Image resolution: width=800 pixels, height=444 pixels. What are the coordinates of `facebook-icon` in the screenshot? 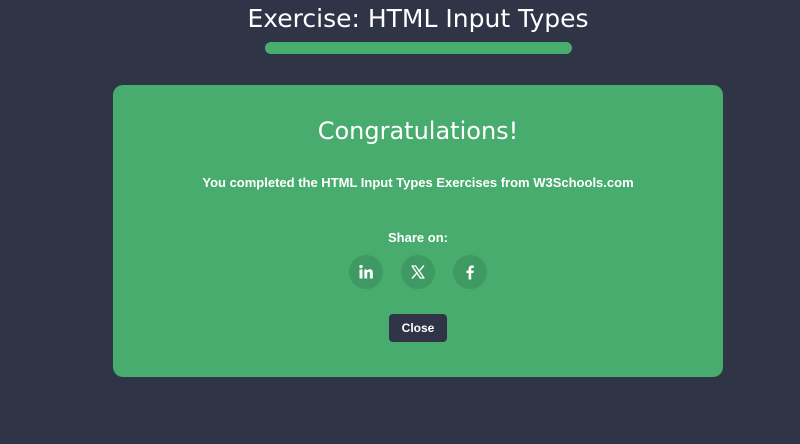 It's located at (470, 272).